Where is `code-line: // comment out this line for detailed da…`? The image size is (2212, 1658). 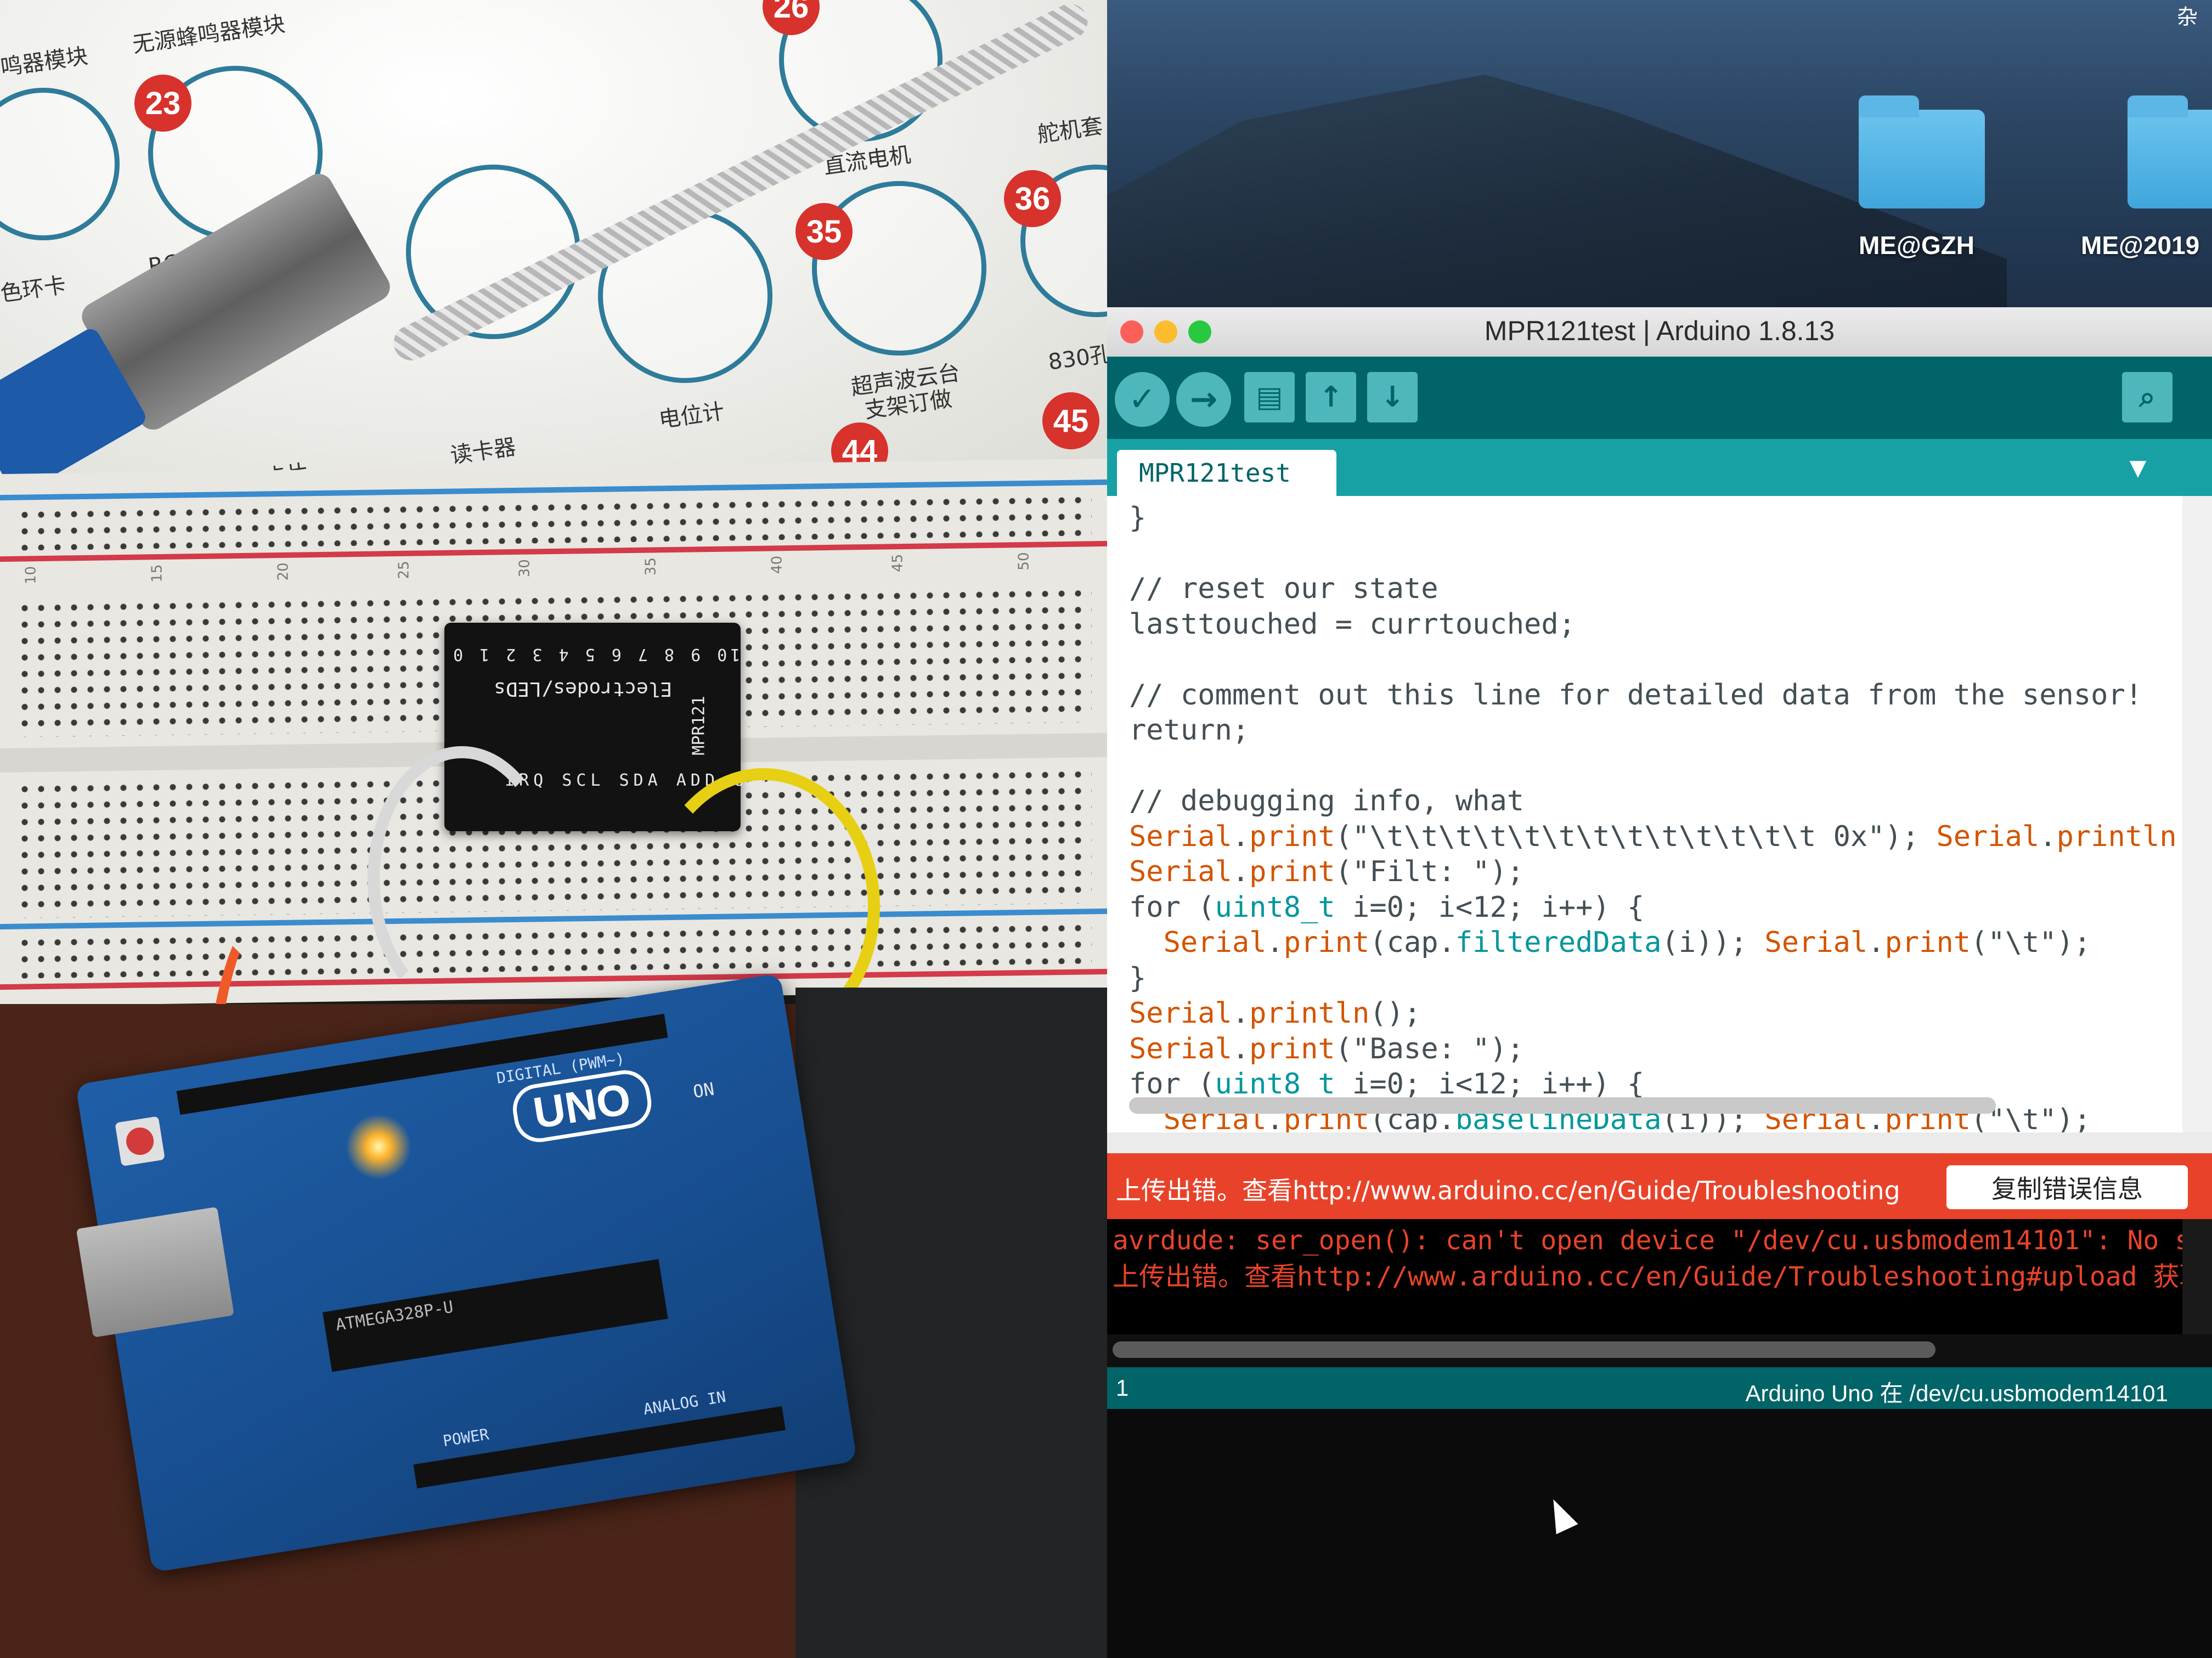
code-line: // comment out this line for detailed da… is located at coordinates (1636, 695).